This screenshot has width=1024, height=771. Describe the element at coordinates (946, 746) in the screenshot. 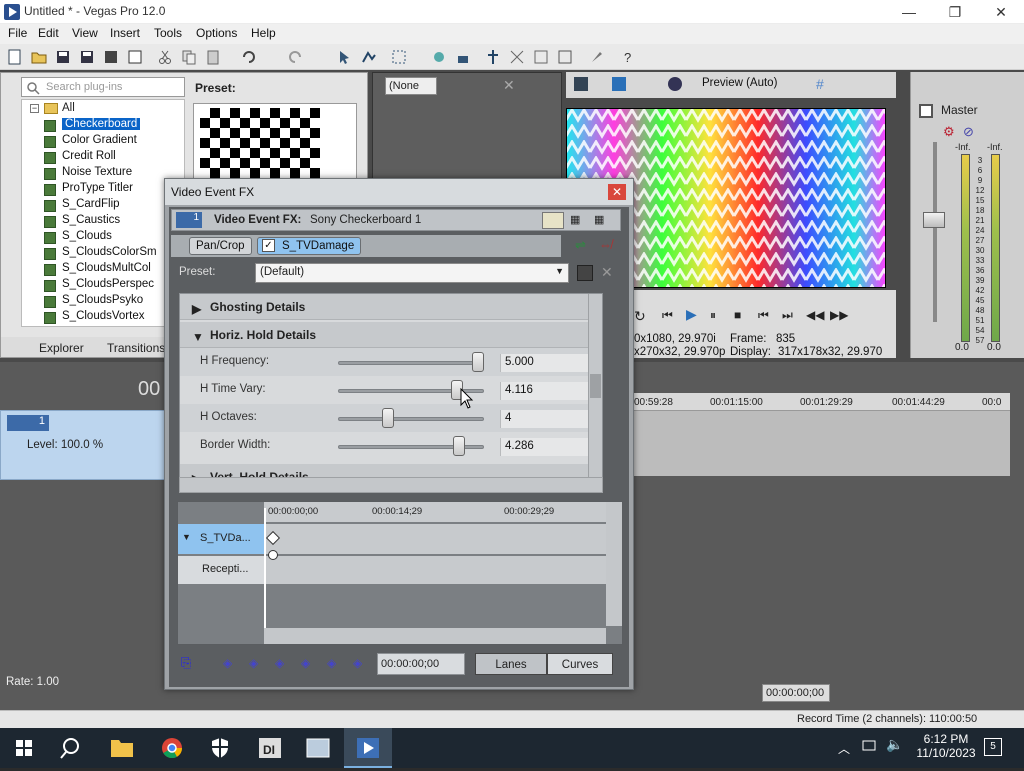

I see `clock: 6:12 PM 11/10/2023` at that location.